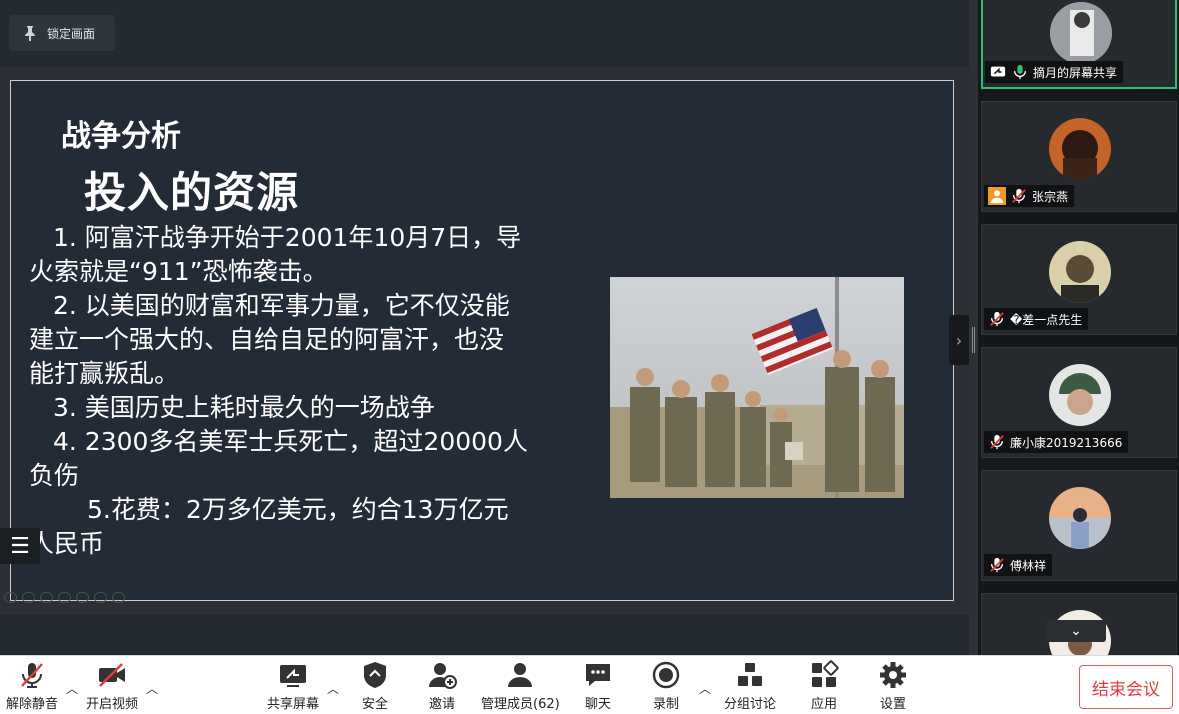 This screenshot has width=1179, height=714. I want to click on invite-label: 邀请, so click(441, 704).